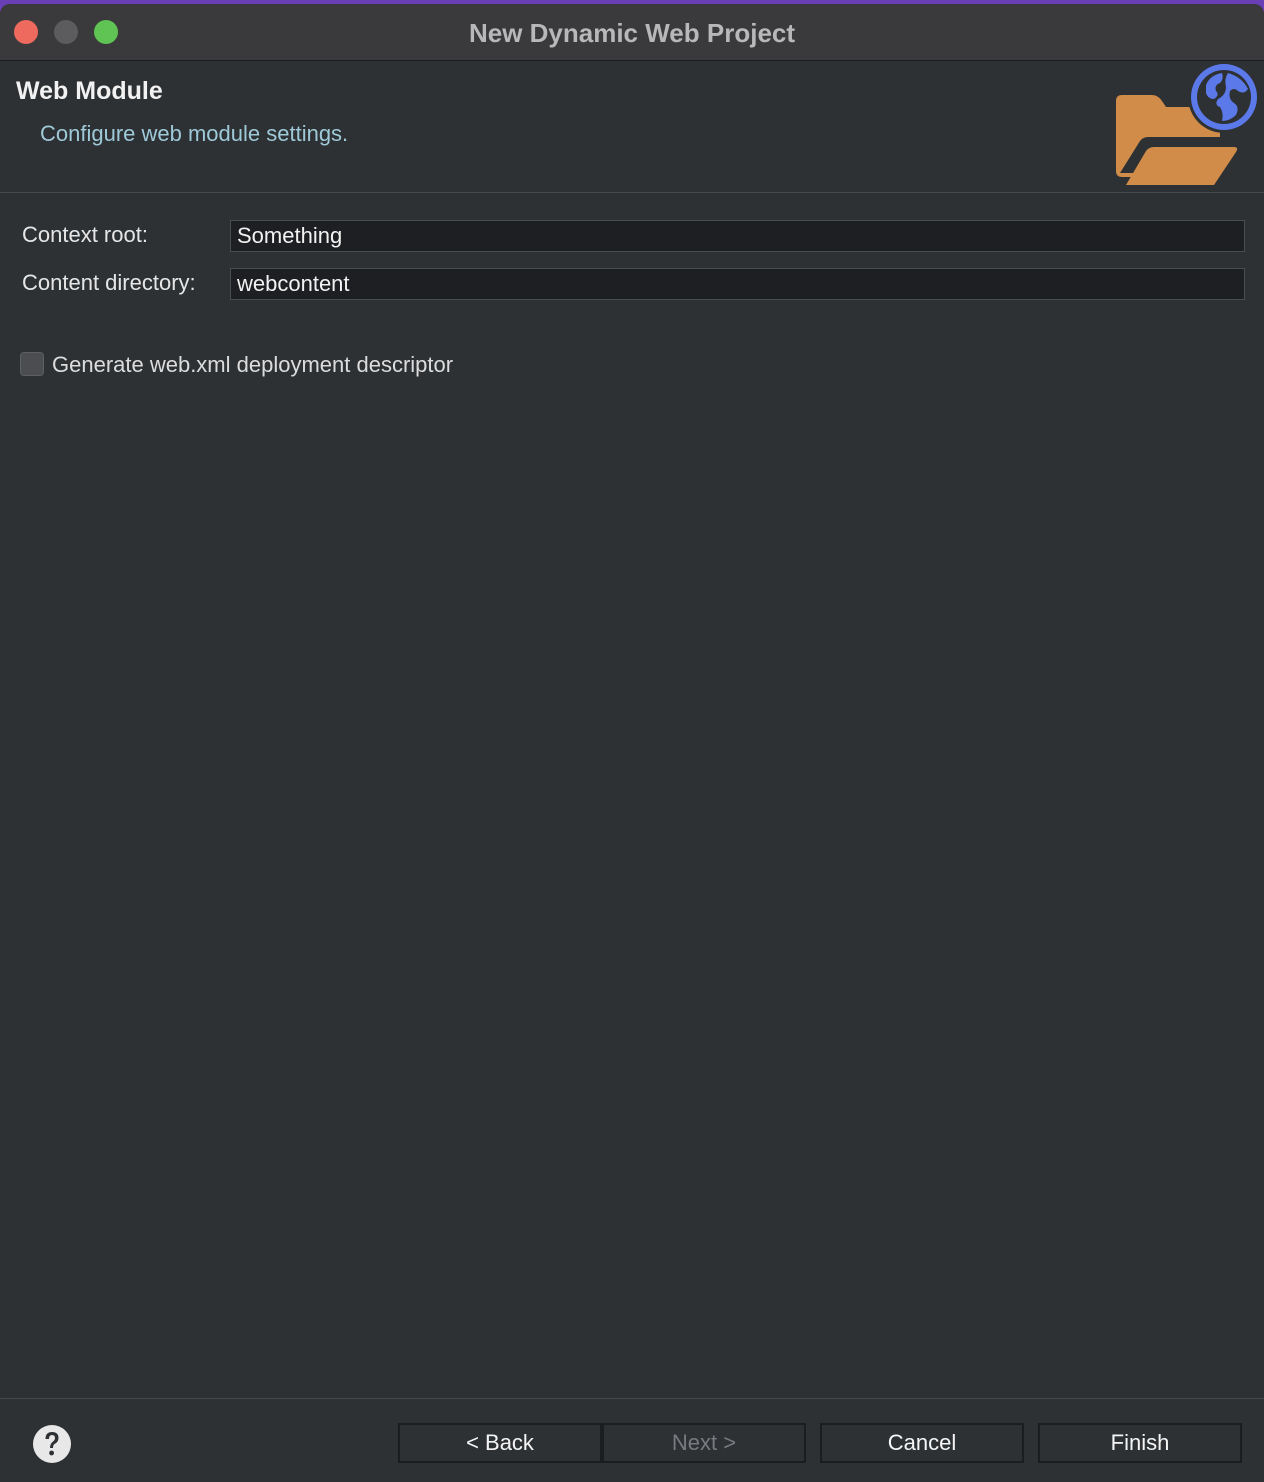  Describe the element at coordinates (737, 236) in the screenshot. I see `context-root-input` at that location.